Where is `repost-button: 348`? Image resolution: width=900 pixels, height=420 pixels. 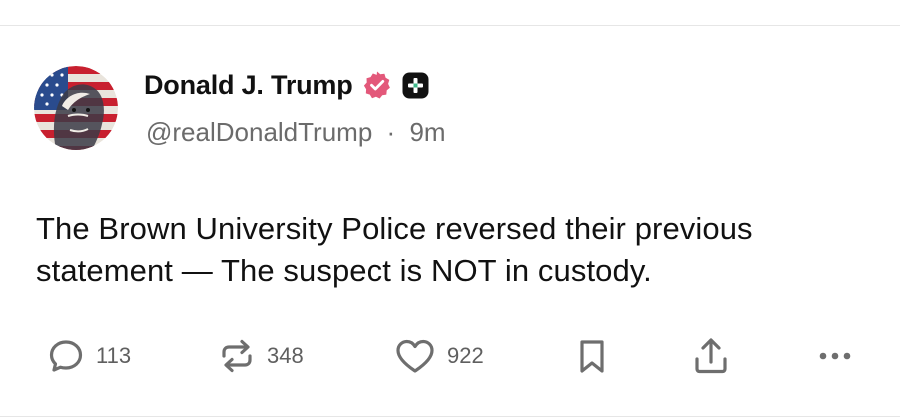 repost-button: 348 is located at coordinates (260, 356).